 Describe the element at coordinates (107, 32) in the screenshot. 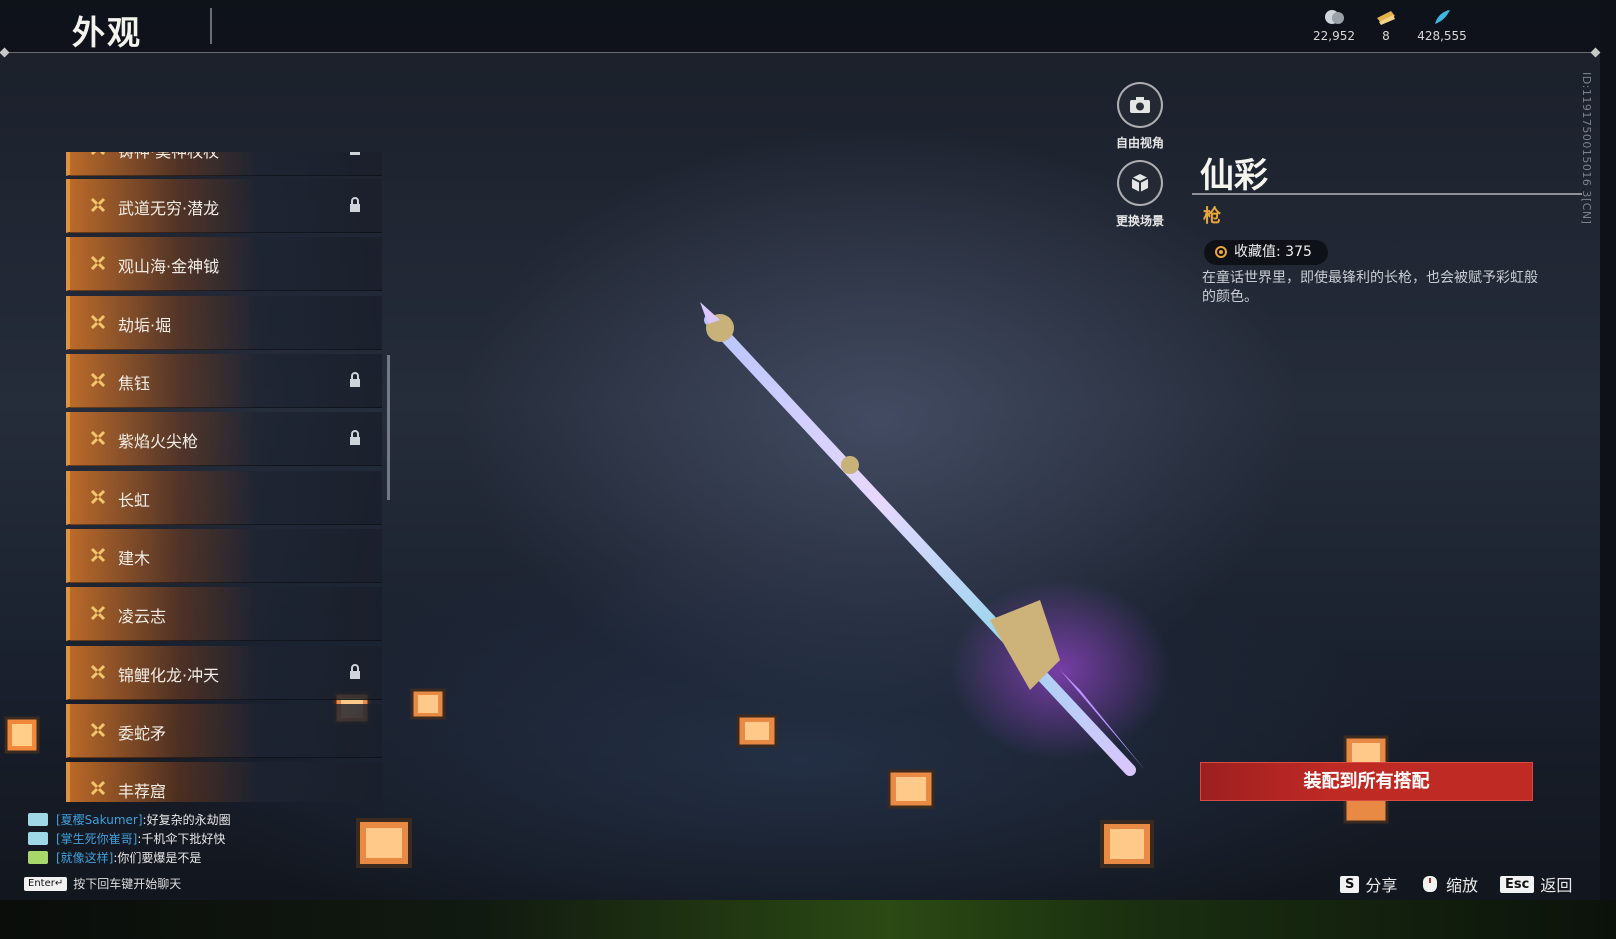

I see `page-title: 外观` at that location.